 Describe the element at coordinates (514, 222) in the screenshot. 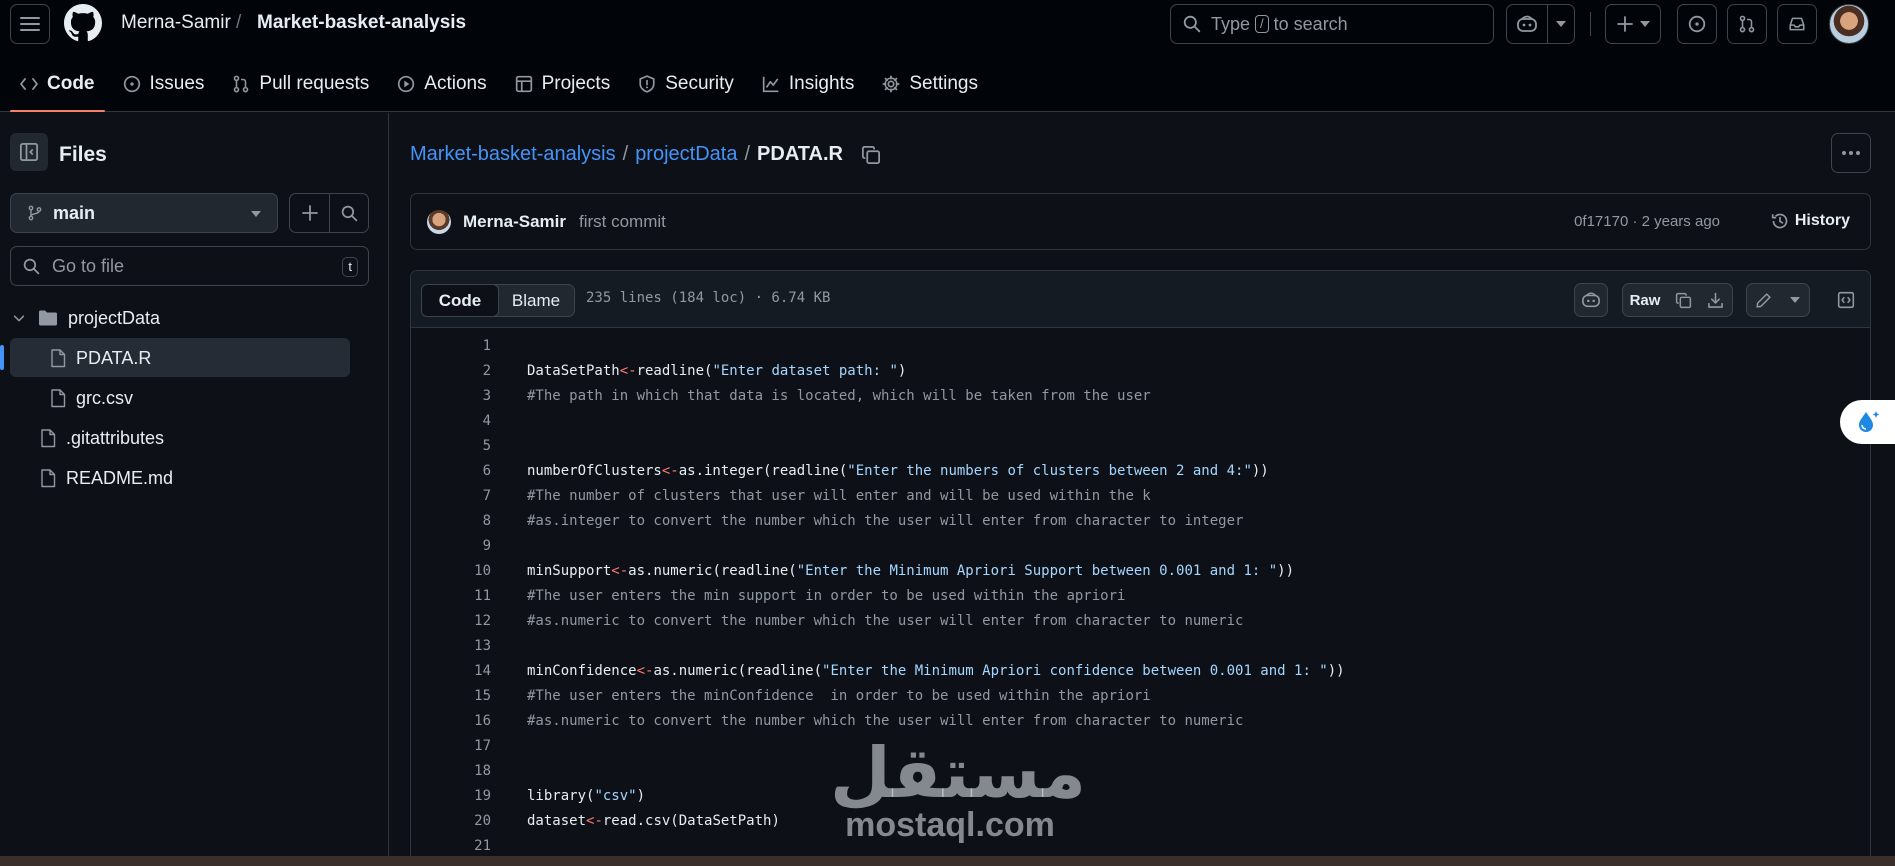

I see `commit-author: Merna-Samir` at that location.